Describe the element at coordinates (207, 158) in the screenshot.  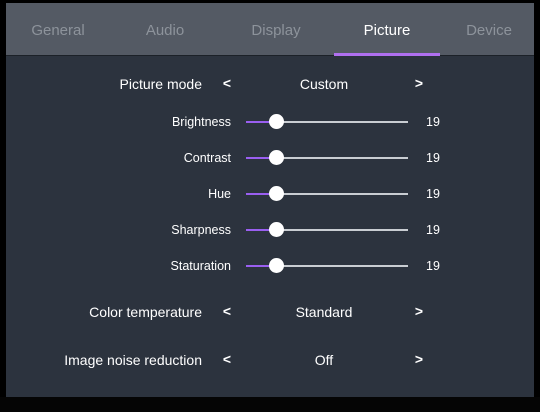
I see `contrast-label: Contrast` at that location.